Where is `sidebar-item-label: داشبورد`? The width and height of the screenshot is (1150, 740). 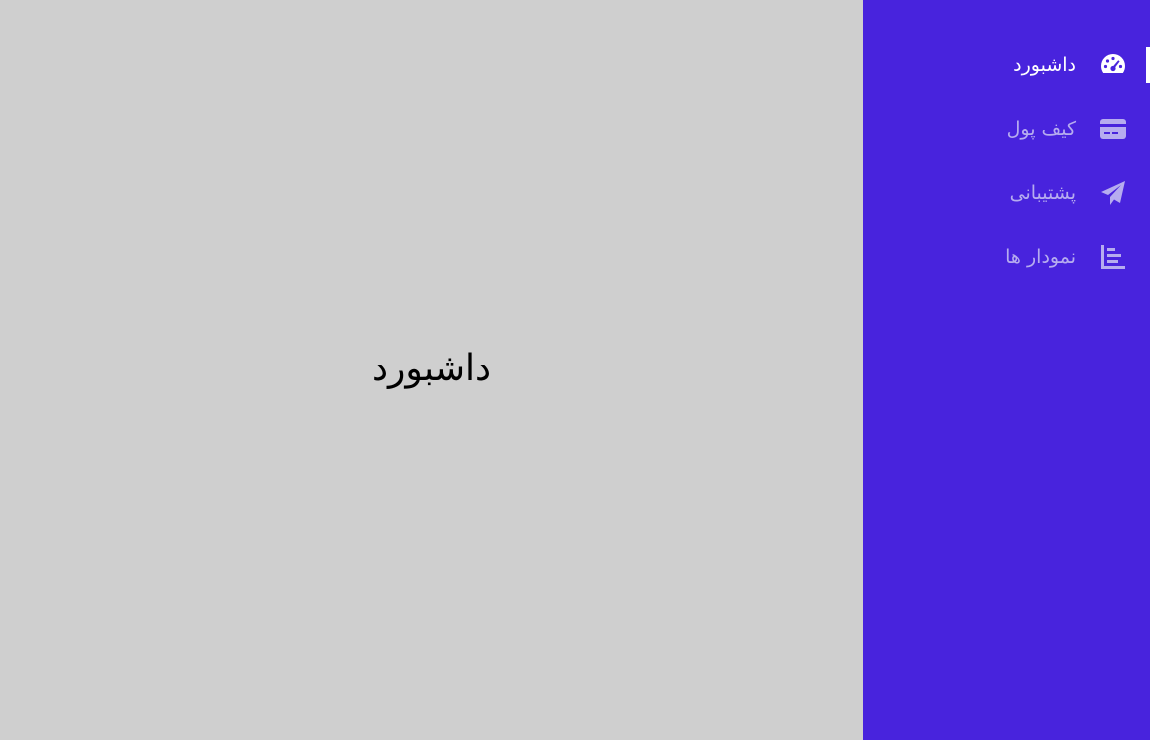 sidebar-item-label: داشبورد is located at coordinates (1044, 65).